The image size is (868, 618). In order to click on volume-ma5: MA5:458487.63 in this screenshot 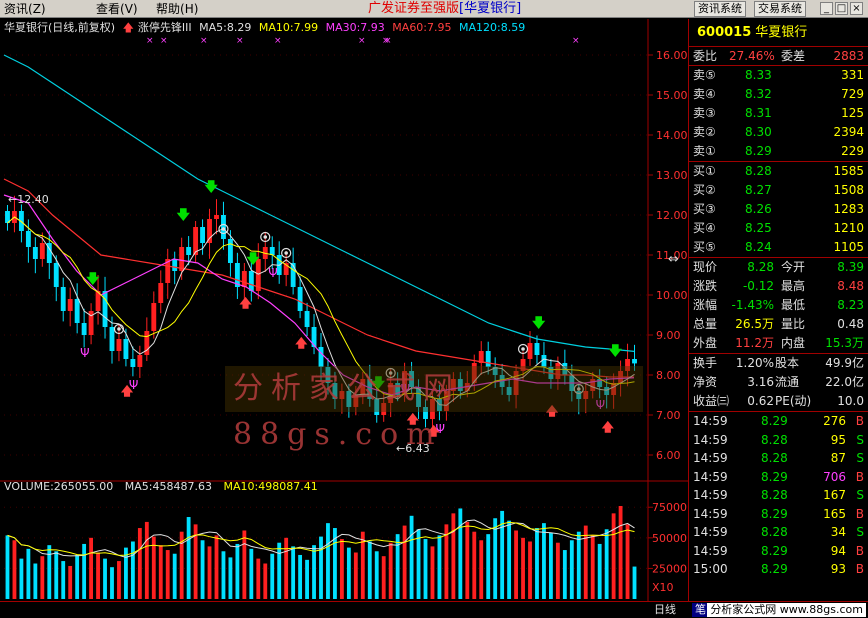, I will do `click(168, 486)`.